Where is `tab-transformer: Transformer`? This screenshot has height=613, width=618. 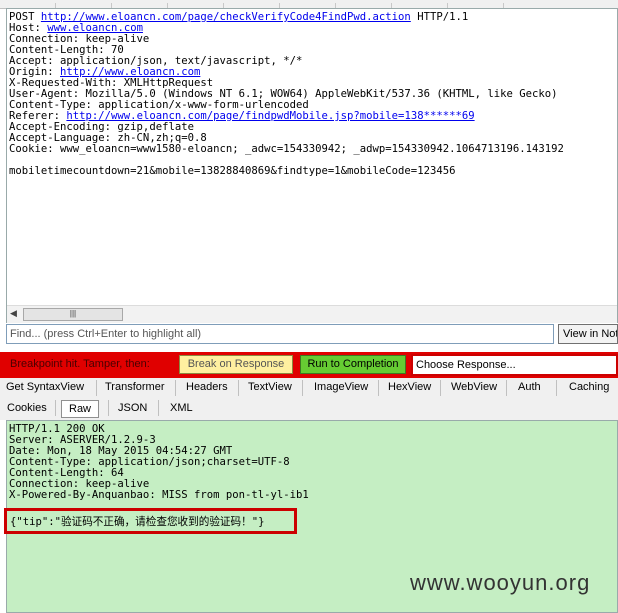
tab-transformer: Transformer is located at coordinates (135, 387).